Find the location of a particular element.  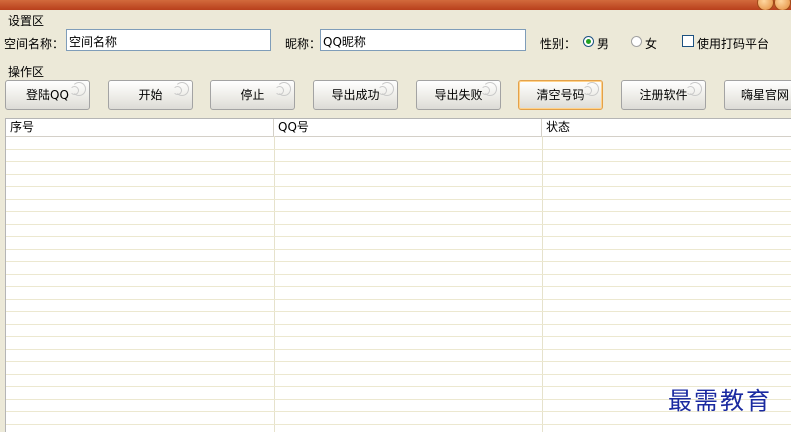

export-success-button: 导出成功 is located at coordinates (355, 95).